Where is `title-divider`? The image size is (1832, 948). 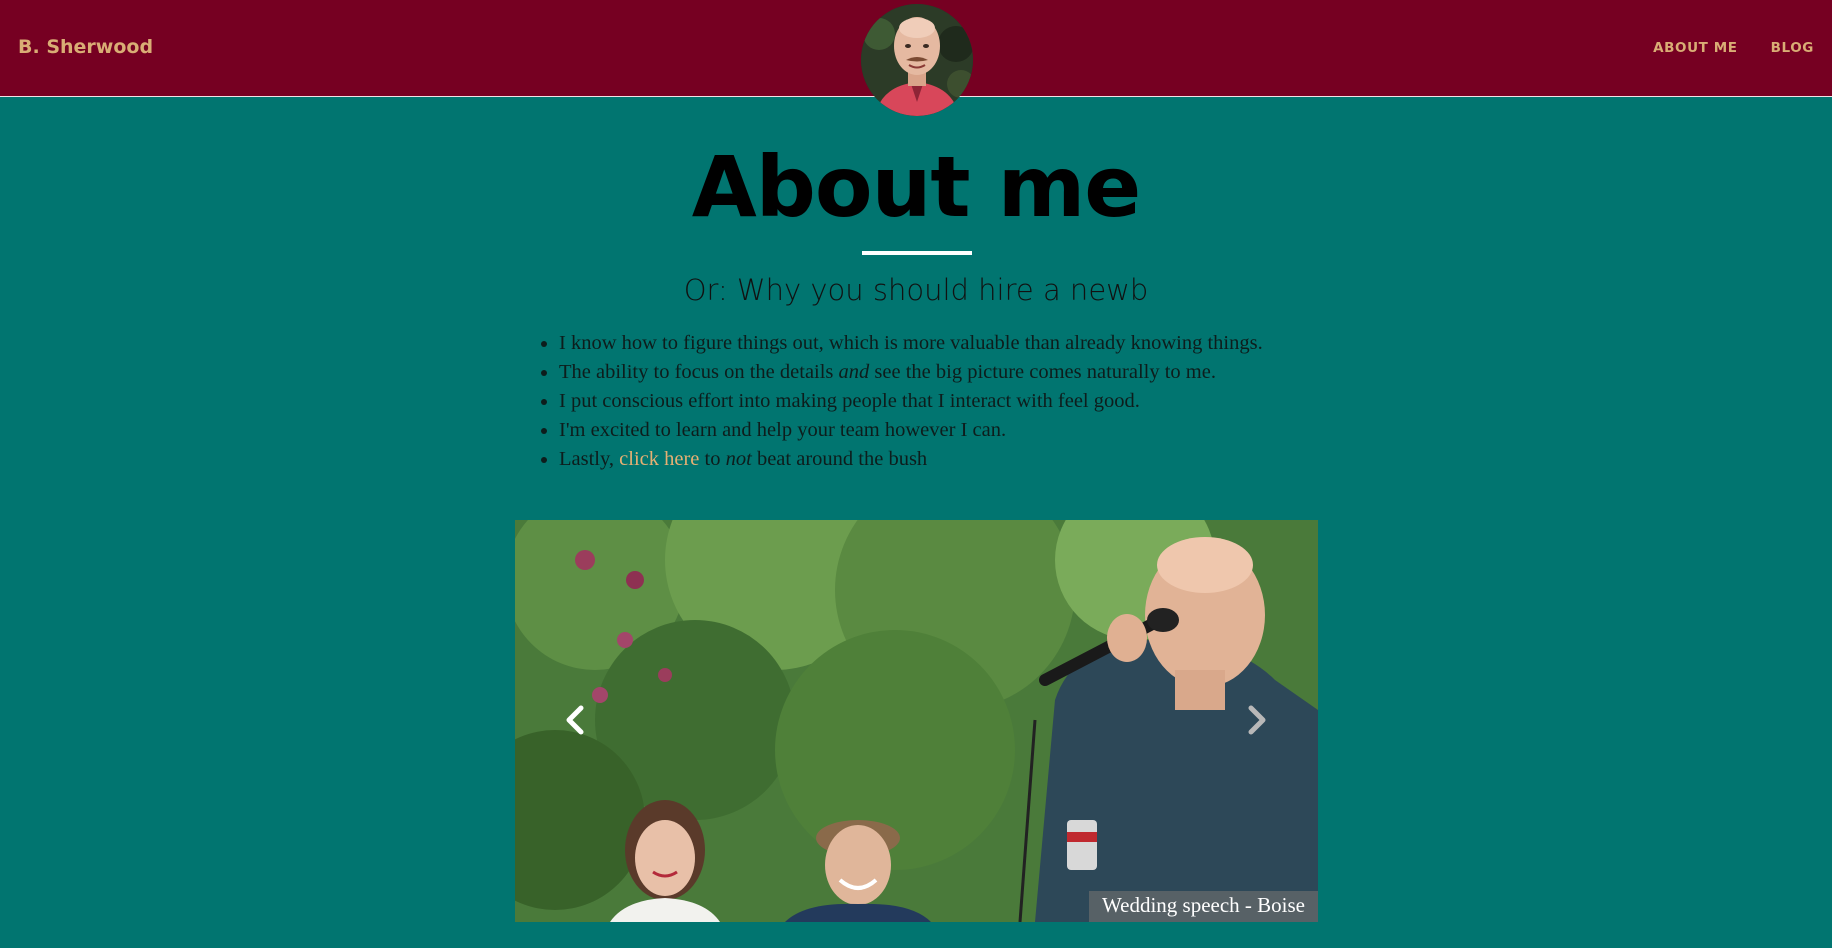
title-divider is located at coordinates (917, 253).